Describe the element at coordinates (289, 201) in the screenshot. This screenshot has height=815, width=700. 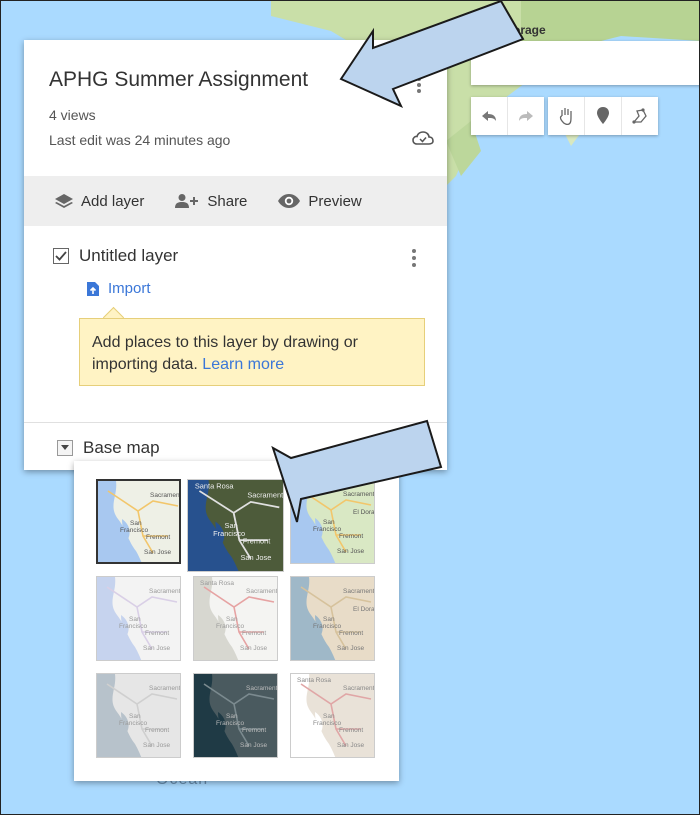
I see `eye-icon` at that location.